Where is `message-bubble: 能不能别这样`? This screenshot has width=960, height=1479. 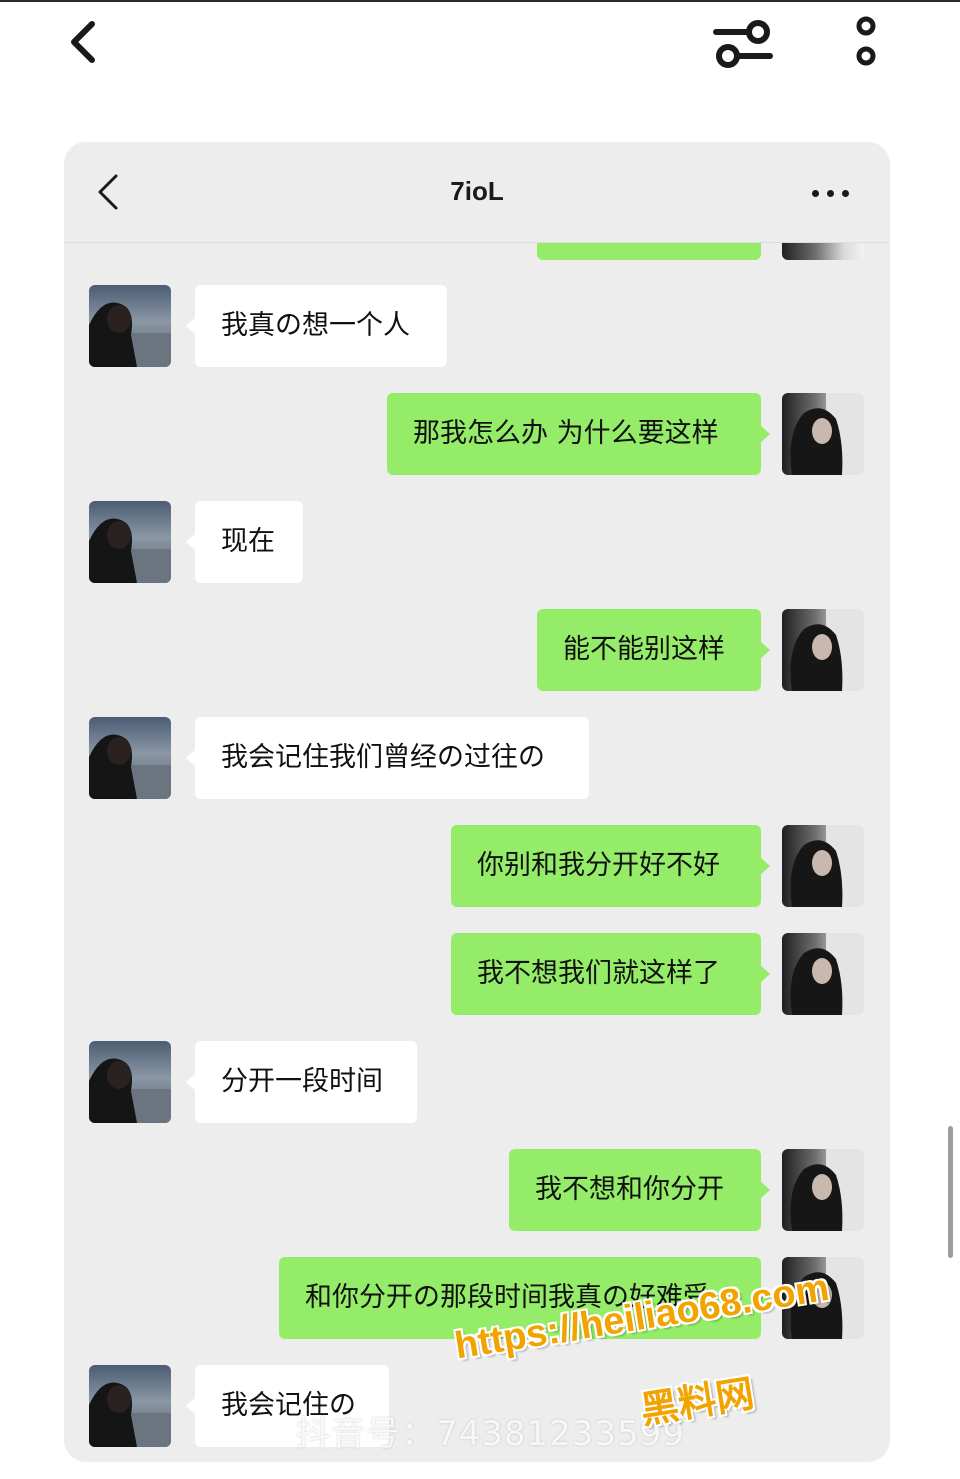 message-bubble: 能不能别这样 is located at coordinates (653, 650).